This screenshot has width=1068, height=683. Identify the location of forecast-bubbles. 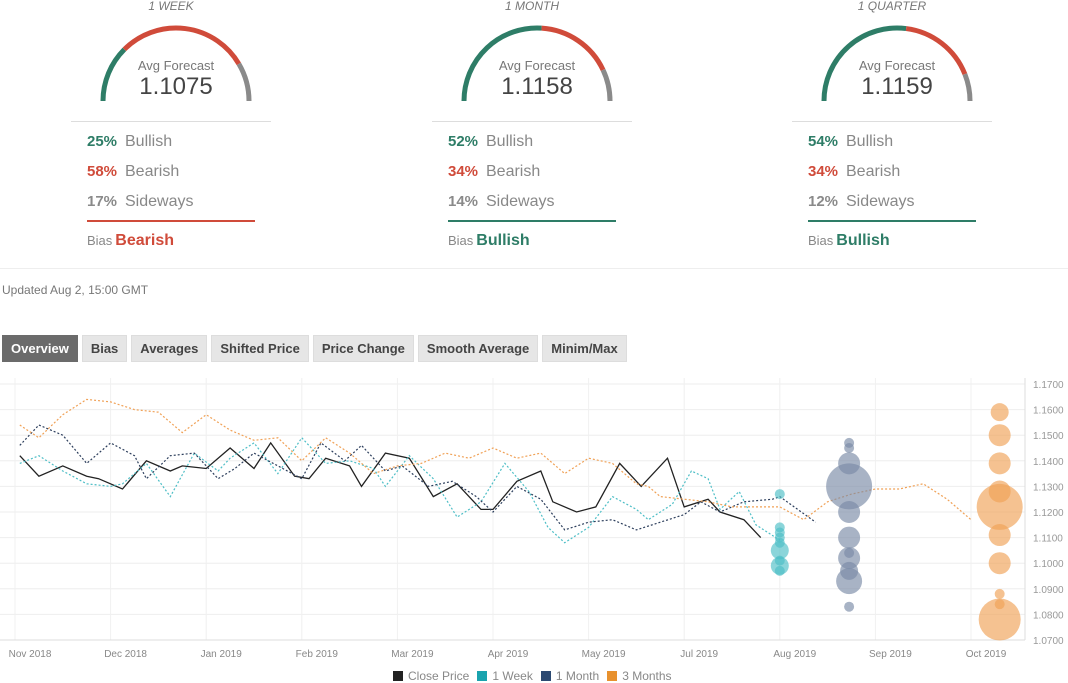
(896, 522).